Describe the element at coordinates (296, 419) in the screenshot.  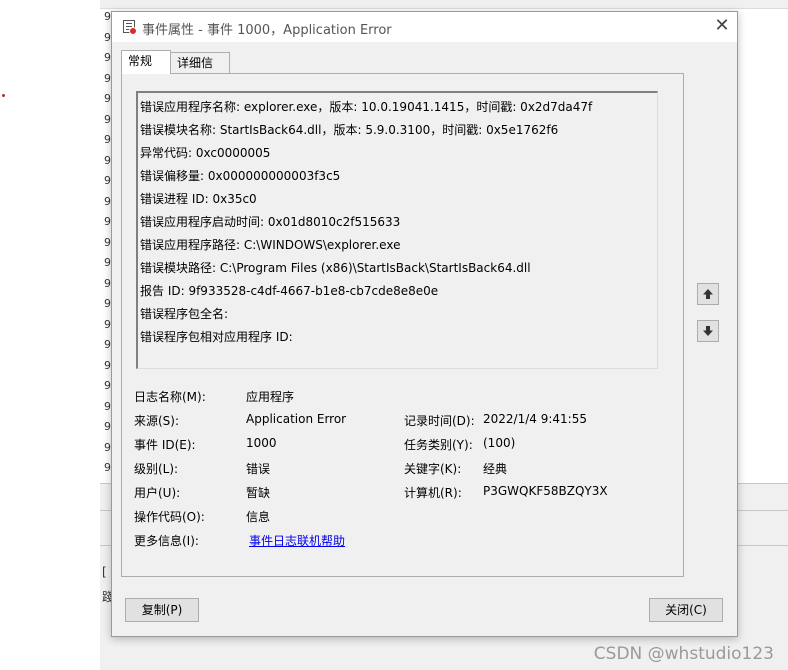
I see `source-value: Application Error` at that location.